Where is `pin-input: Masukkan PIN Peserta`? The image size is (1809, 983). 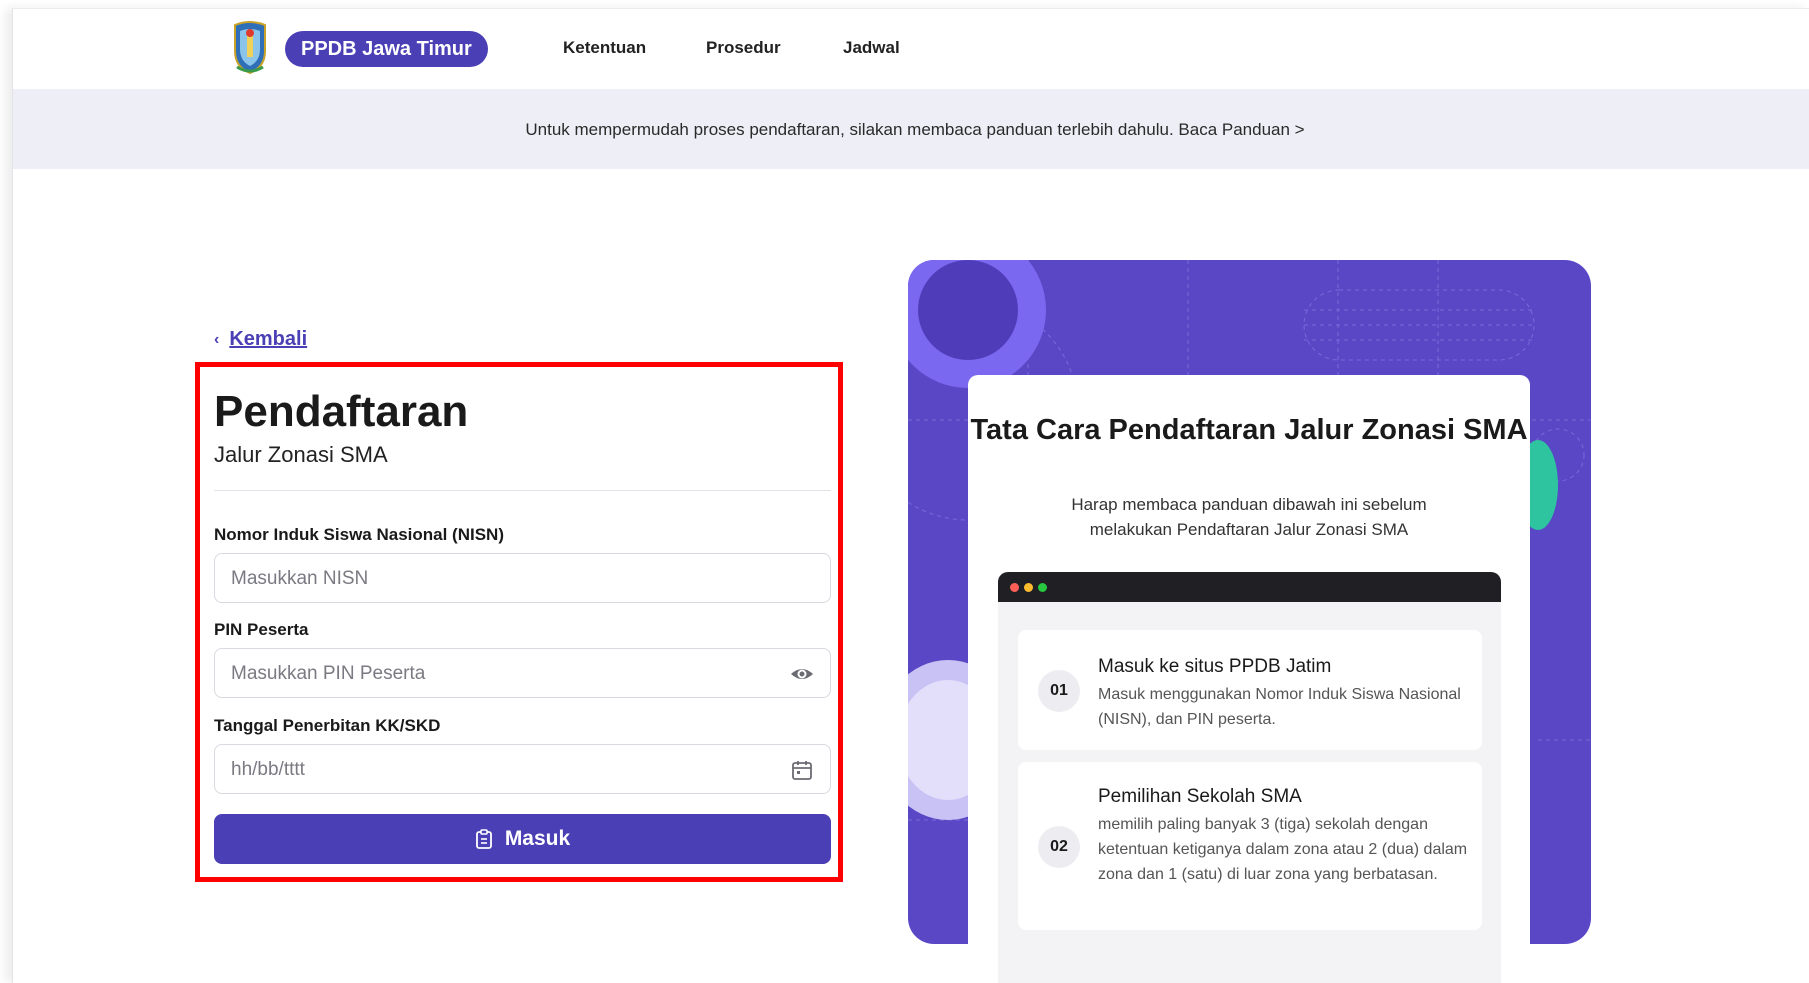
pin-input: Masukkan PIN Peserta is located at coordinates (522, 673).